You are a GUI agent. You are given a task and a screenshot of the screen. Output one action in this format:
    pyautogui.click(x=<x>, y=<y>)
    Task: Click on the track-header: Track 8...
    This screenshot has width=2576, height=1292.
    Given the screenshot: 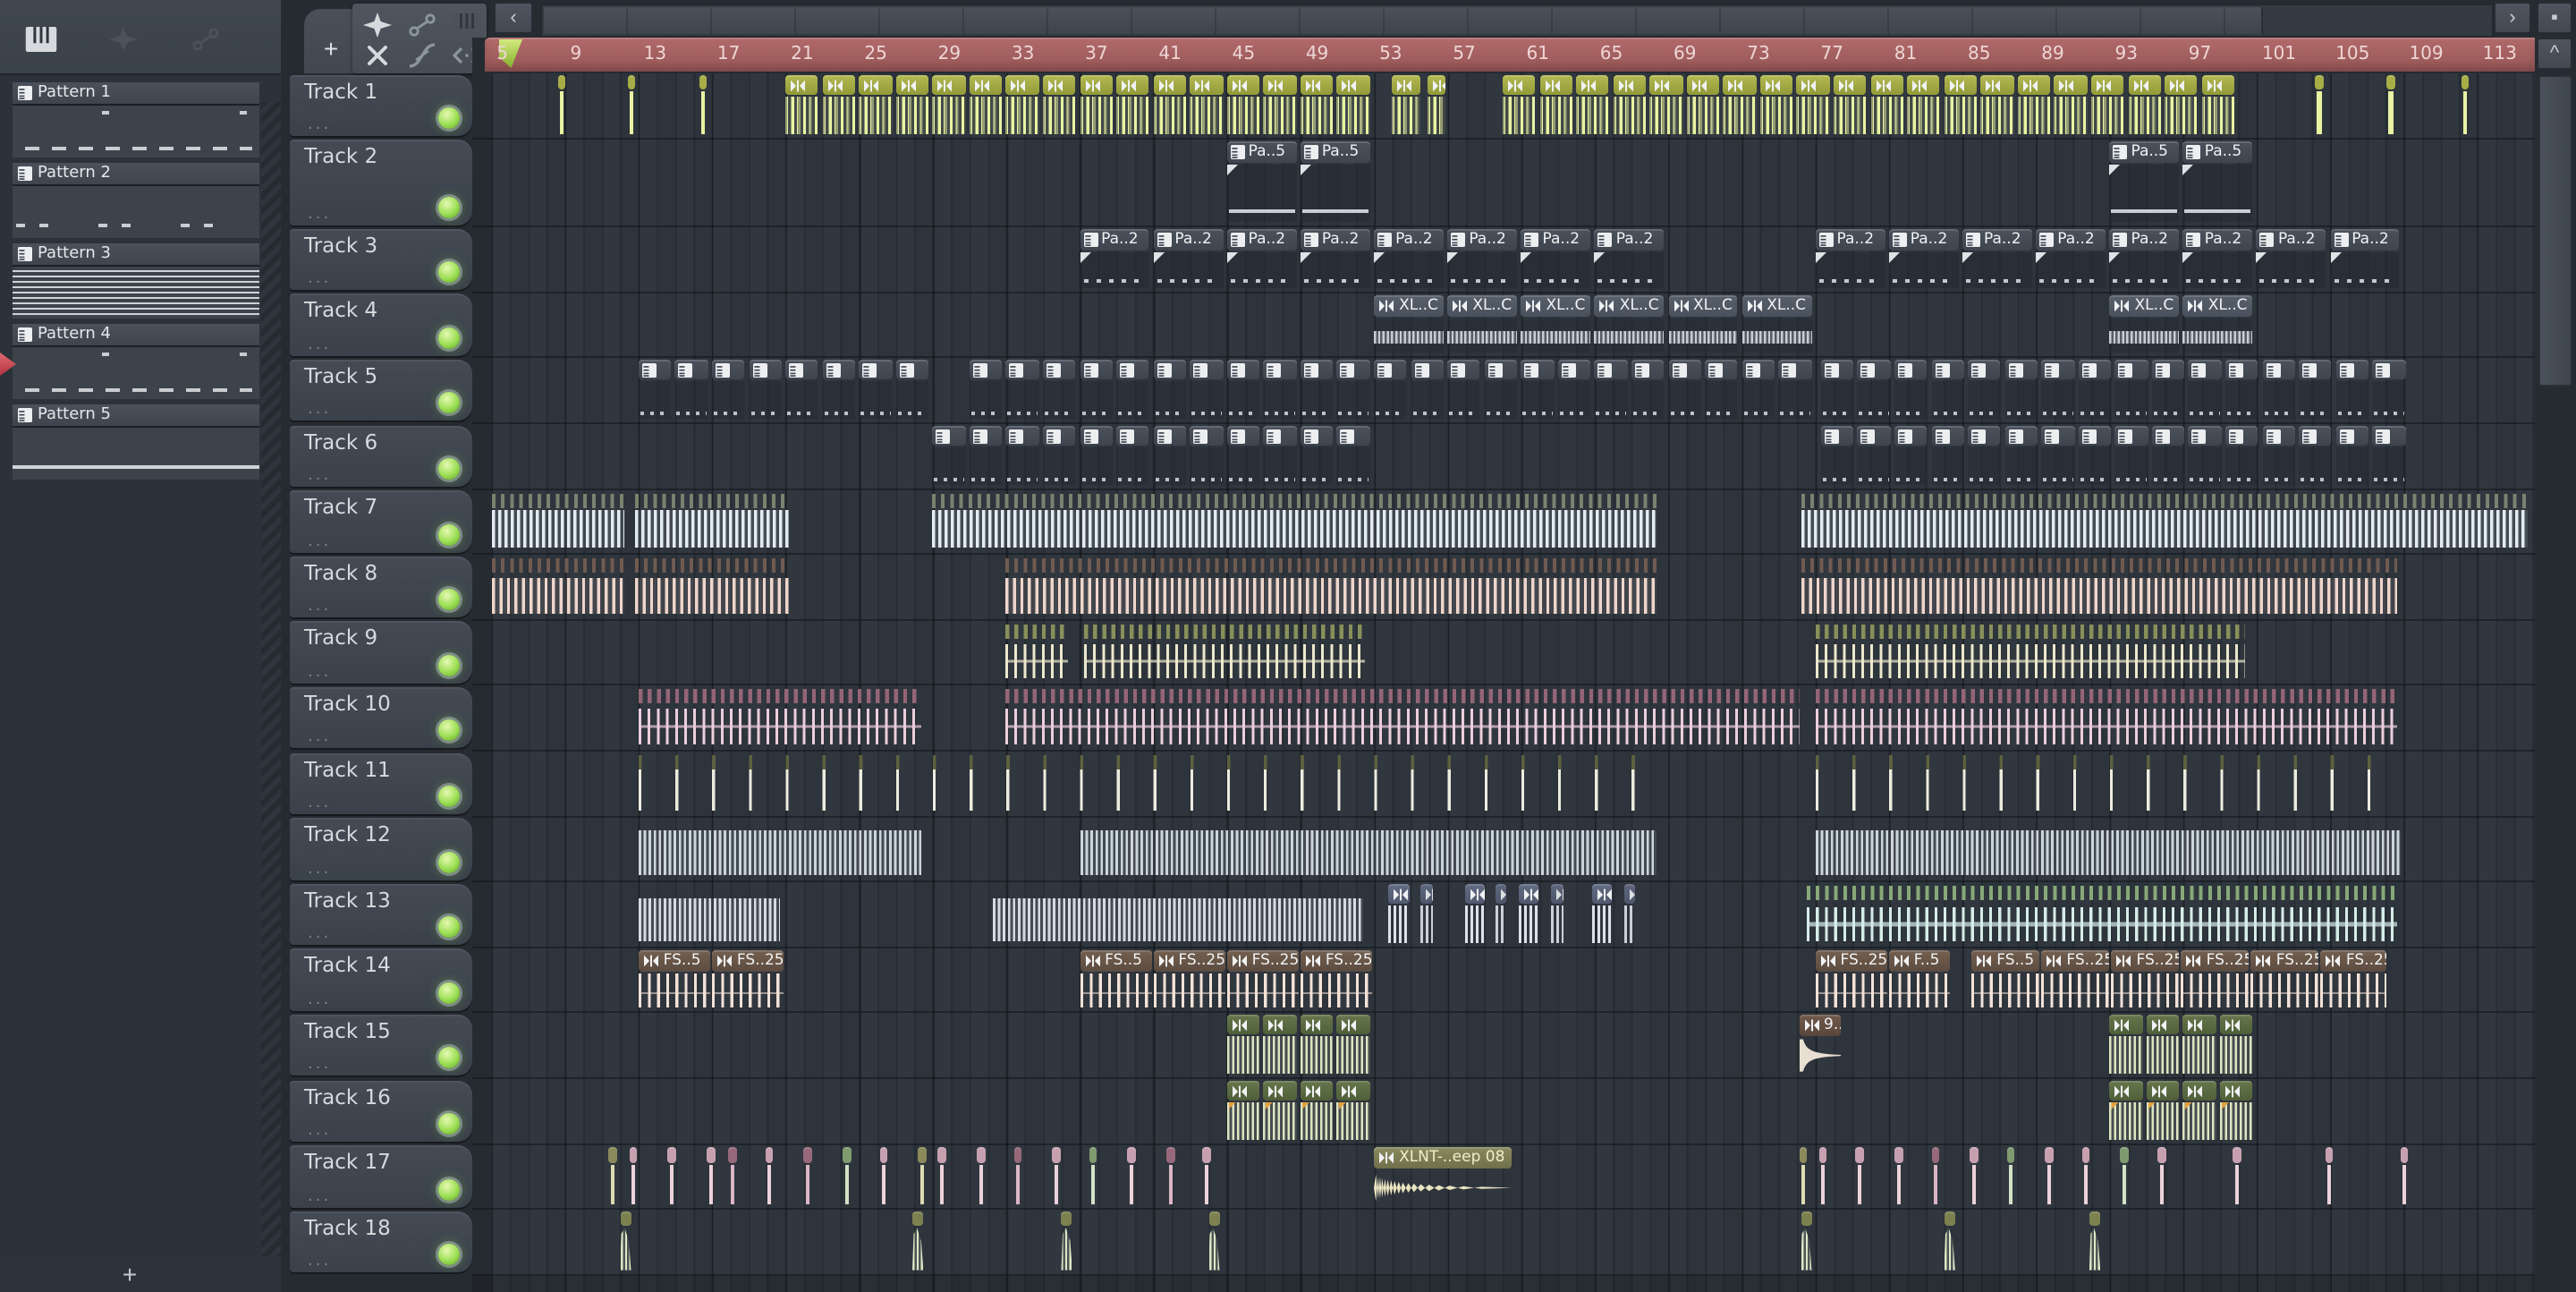 What is the action you would take?
    pyautogui.click(x=381, y=587)
    